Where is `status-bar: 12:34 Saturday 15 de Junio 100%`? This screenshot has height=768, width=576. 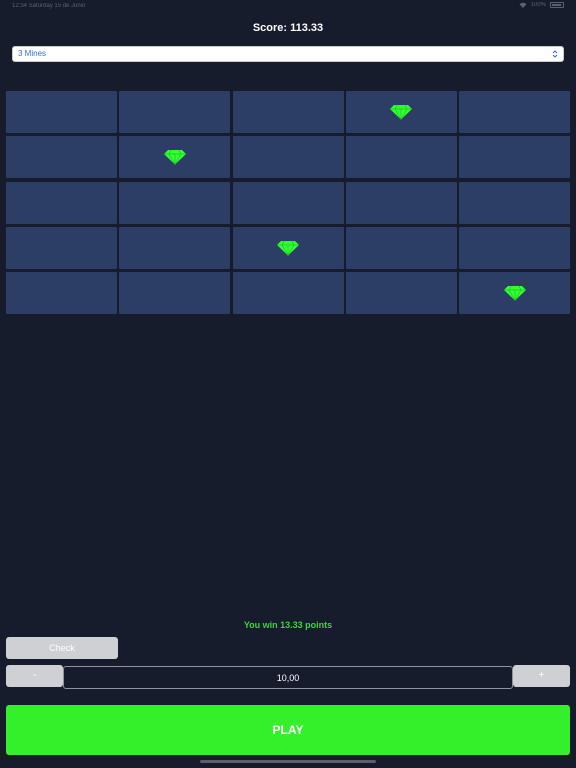
status-bar: 12:34 Saturday 15 de Junio 100% is located at coordinates (288, 7).